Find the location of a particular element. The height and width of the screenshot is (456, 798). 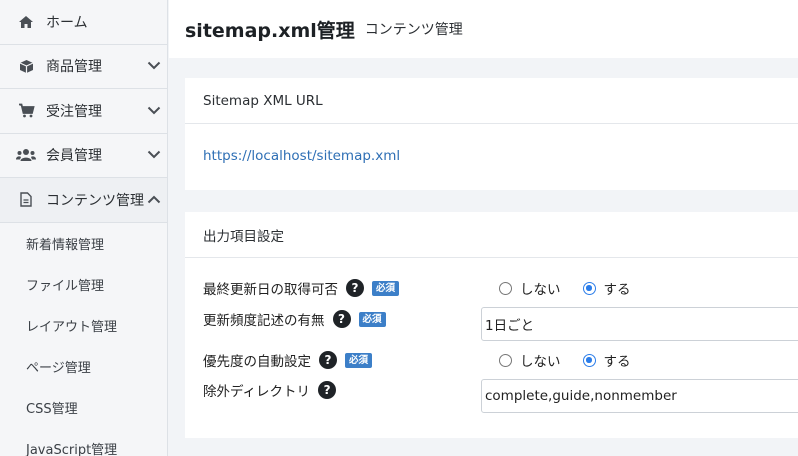

lastmod-option-no: しない is located at coordinates (530, 288).